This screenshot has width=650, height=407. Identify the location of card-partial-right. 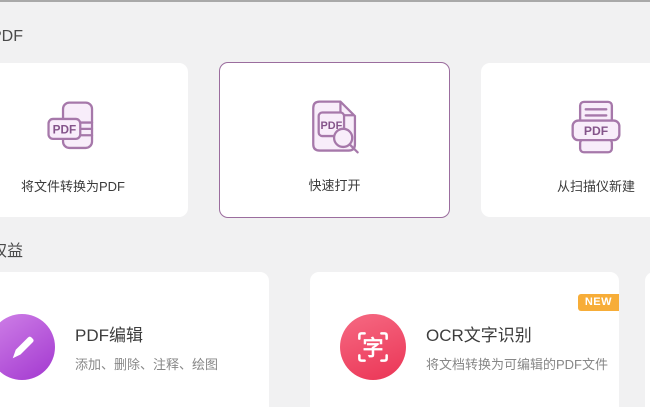
(647, 339).